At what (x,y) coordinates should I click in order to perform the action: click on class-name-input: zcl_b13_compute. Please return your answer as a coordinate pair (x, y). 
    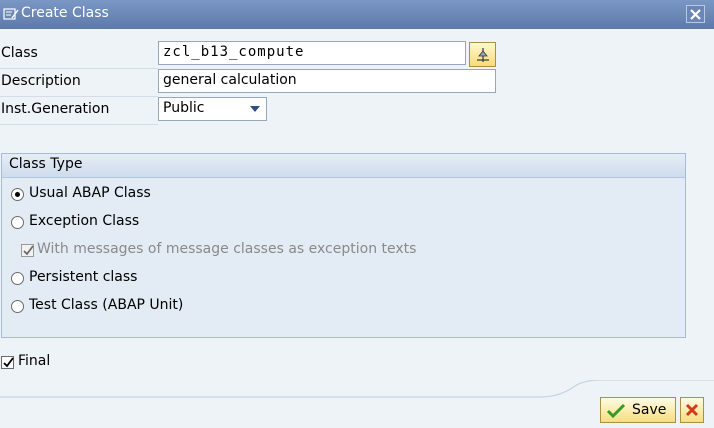
    Looking at the image, I should click on (312, 53).